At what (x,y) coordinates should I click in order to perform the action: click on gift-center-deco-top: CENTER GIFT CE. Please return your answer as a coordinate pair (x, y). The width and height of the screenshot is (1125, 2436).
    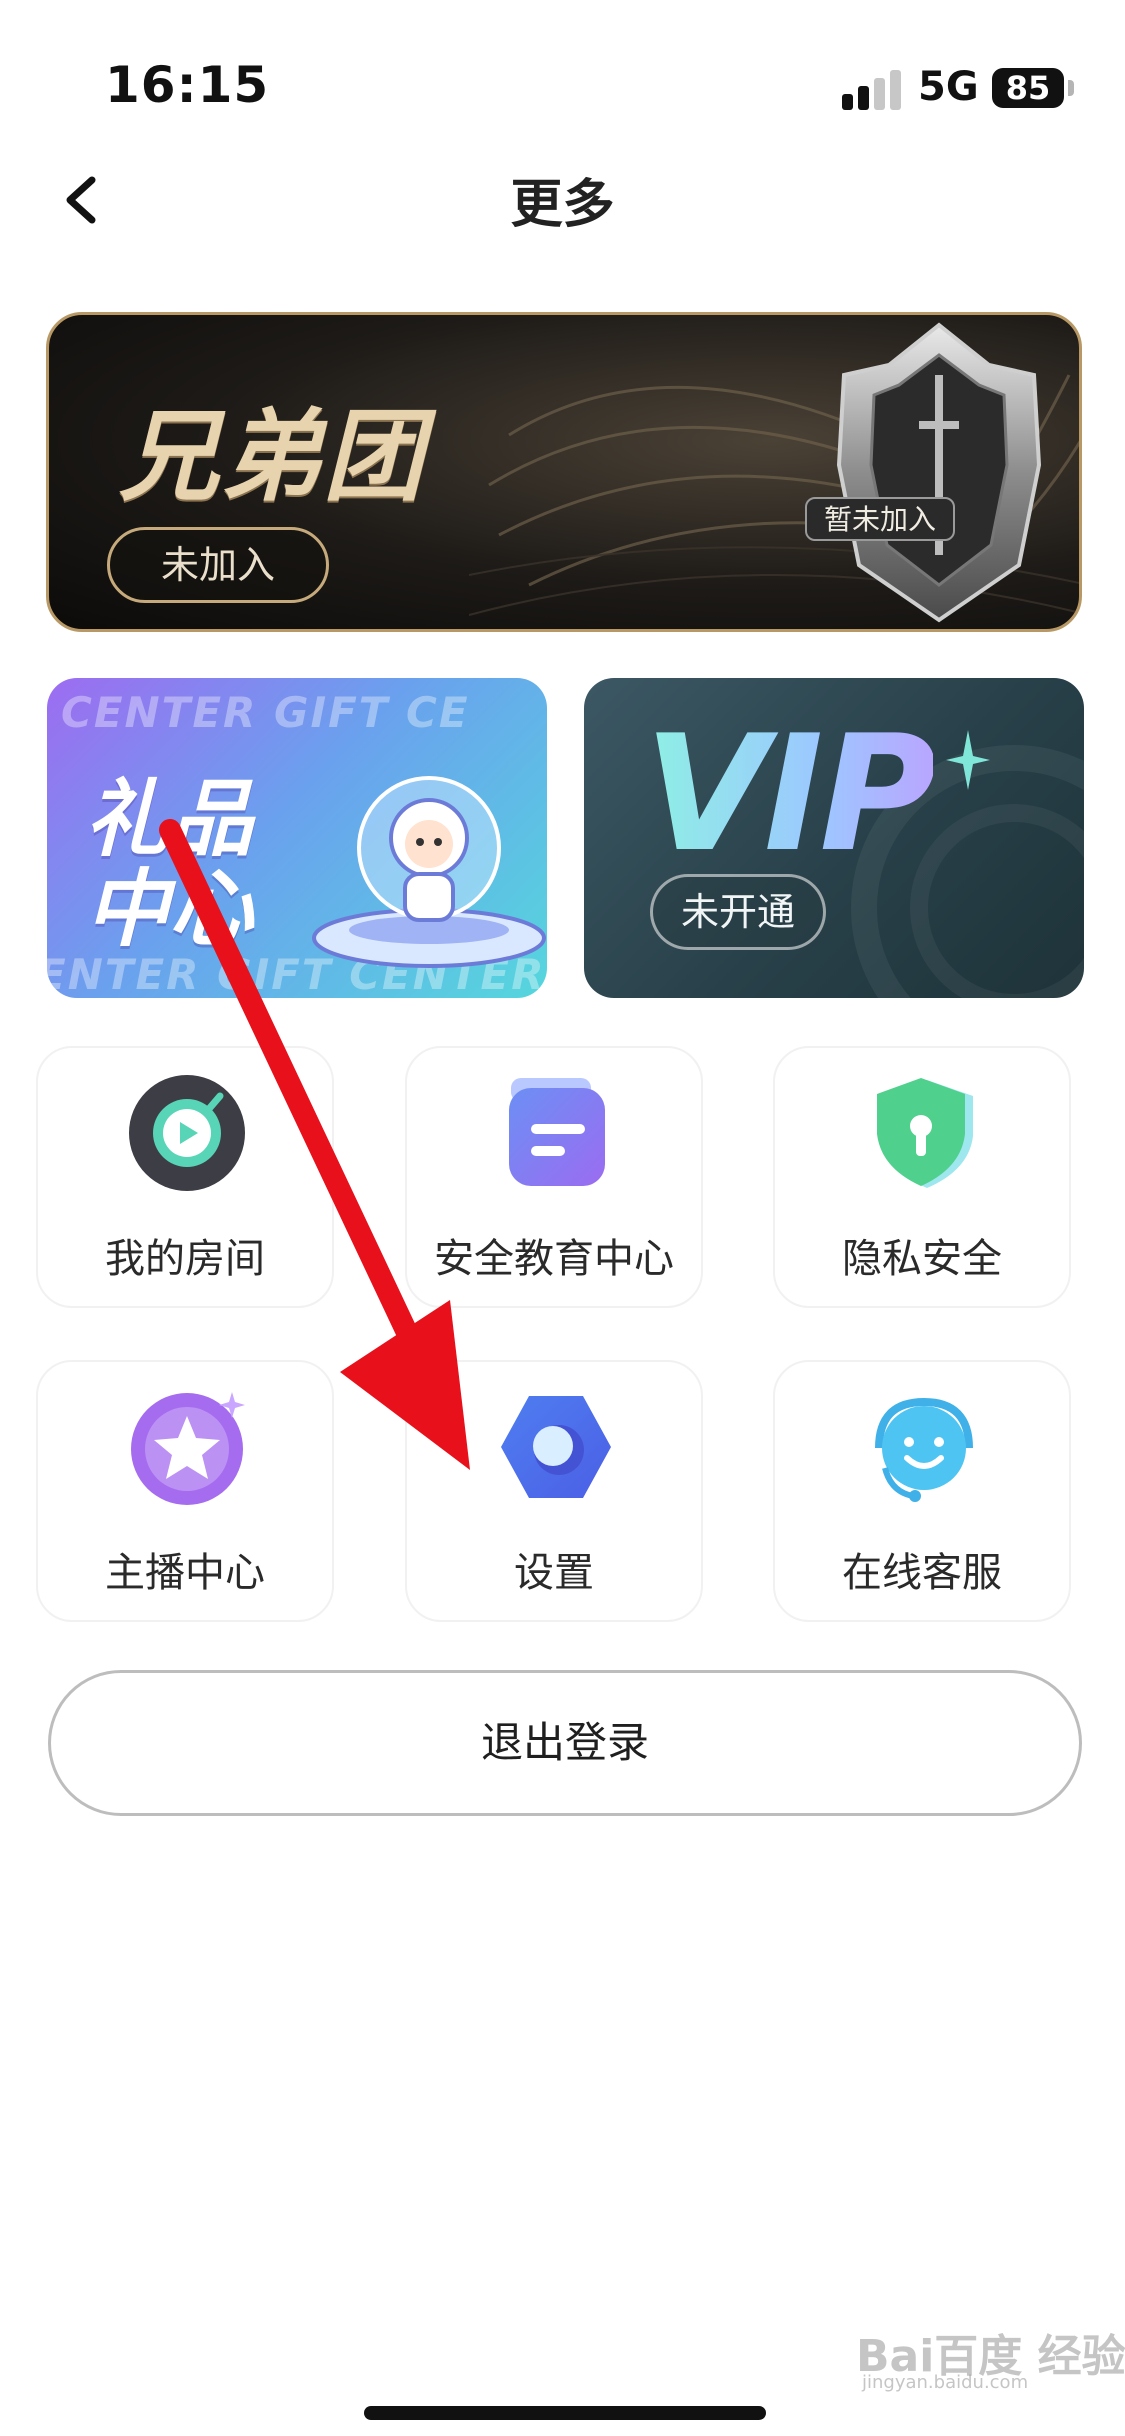
    Looking at the image, I should click on (265, 712).